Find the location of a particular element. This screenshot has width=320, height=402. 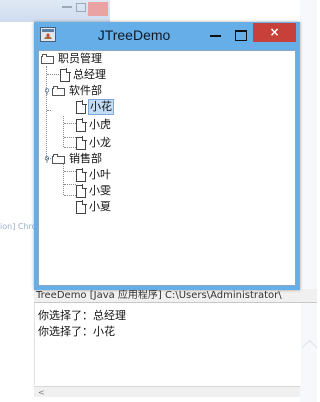

tree-node-label: 小叶 is located at coordinates (100, 174).